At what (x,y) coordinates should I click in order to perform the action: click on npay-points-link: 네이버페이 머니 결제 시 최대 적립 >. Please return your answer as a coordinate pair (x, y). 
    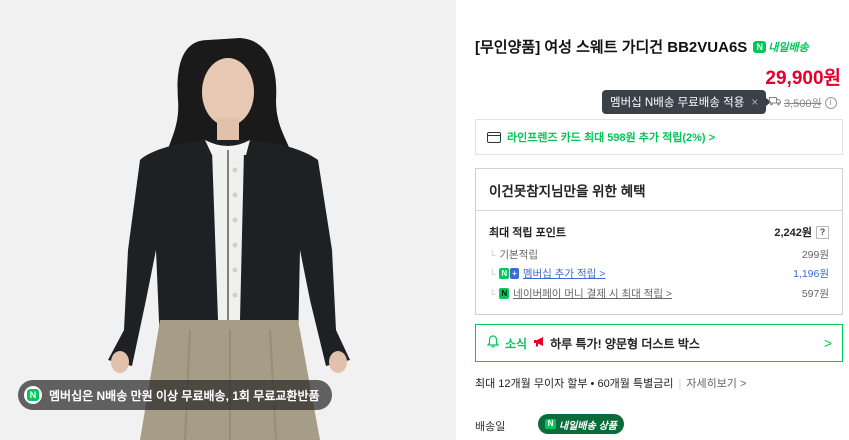
    Looking at the image, I should click on (592, 293).